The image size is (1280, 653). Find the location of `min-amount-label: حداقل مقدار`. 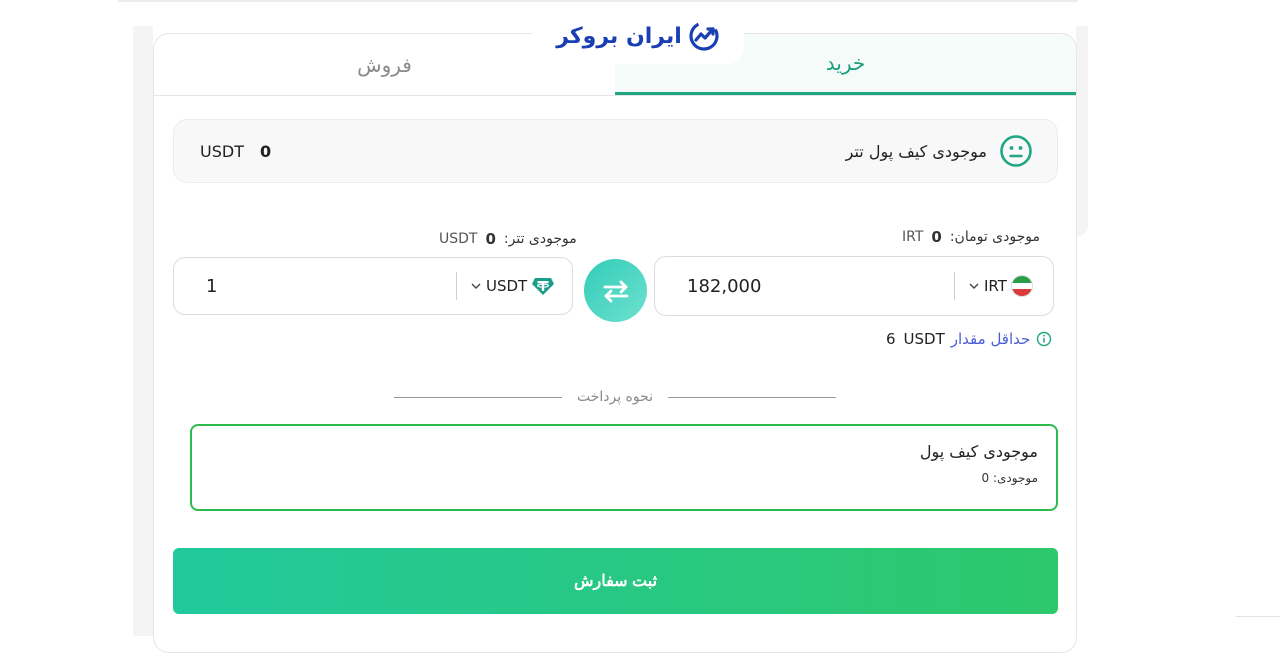

min-amount-label: حداقل مقدار is located at coordinates (990, 339).